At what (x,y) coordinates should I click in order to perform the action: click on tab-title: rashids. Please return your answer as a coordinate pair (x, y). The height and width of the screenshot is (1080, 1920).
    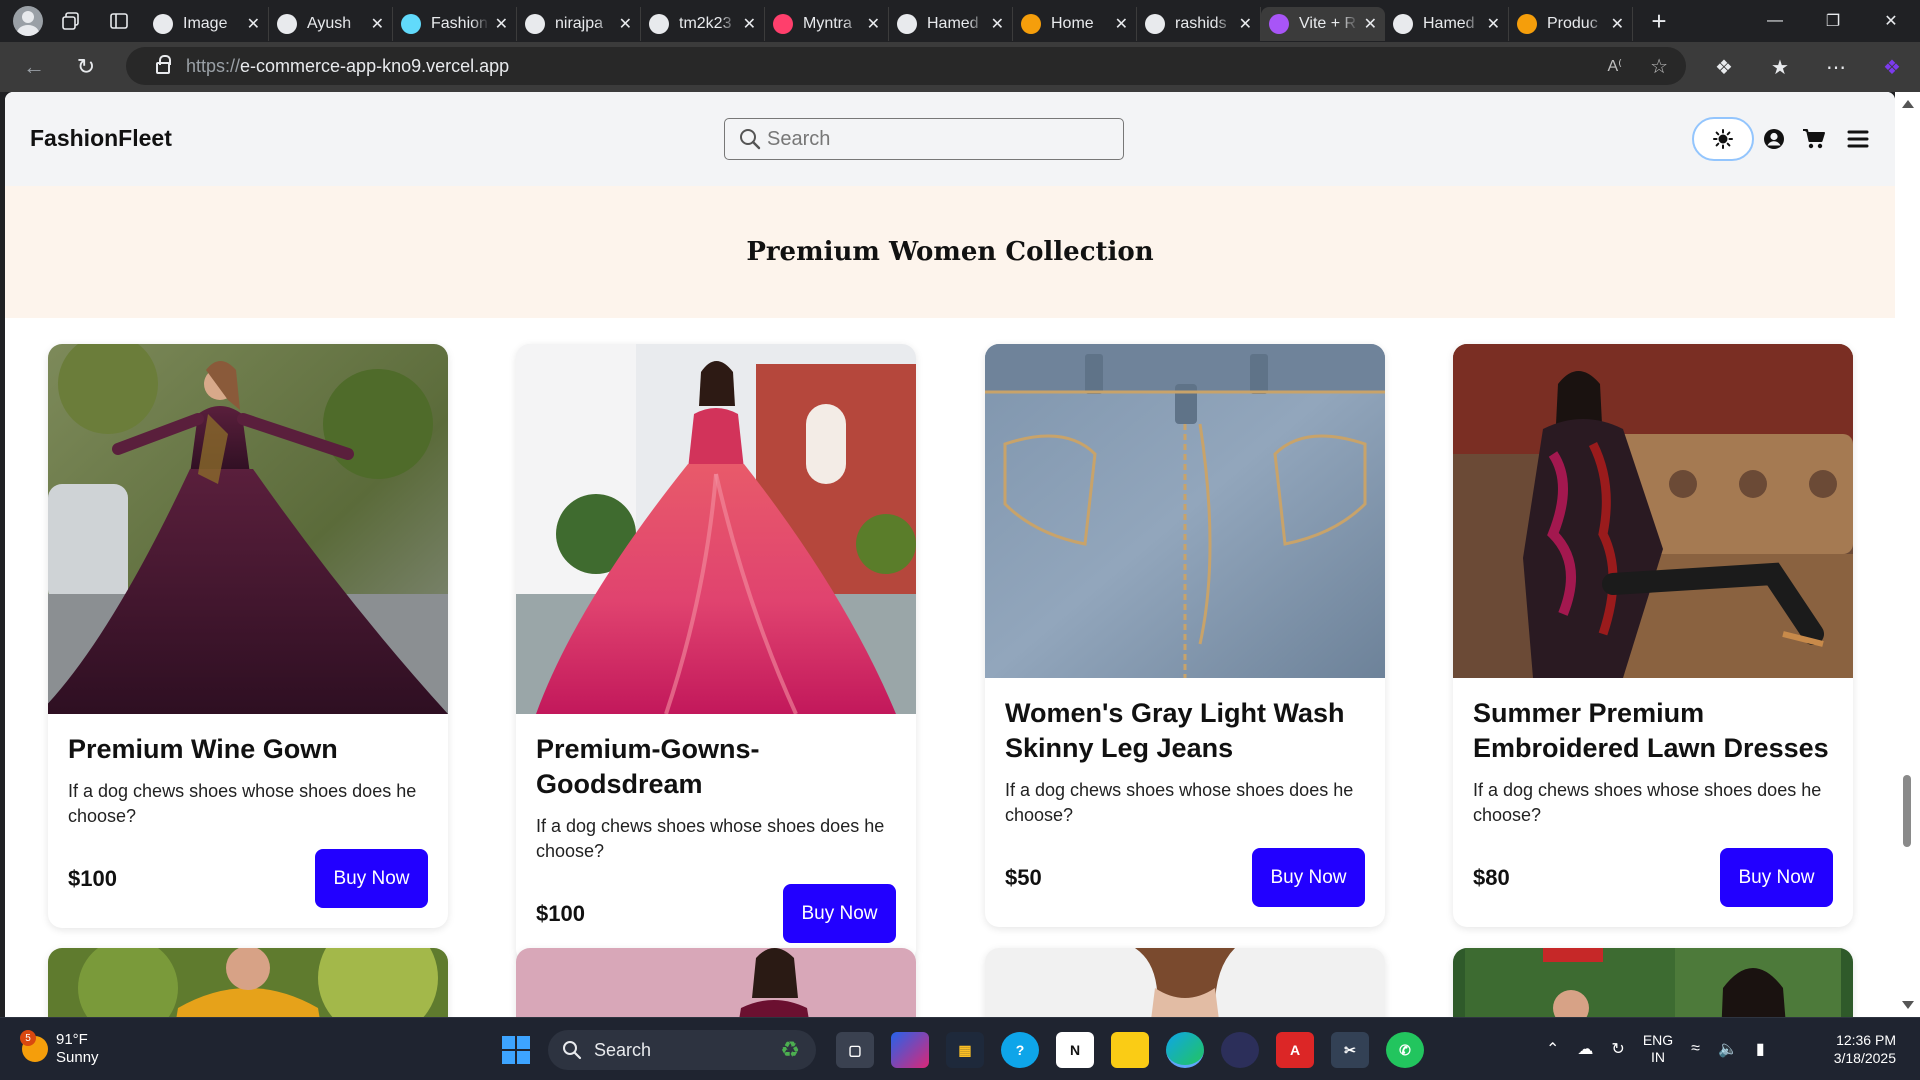
    Looking at the image, I should click on (1201, 23).